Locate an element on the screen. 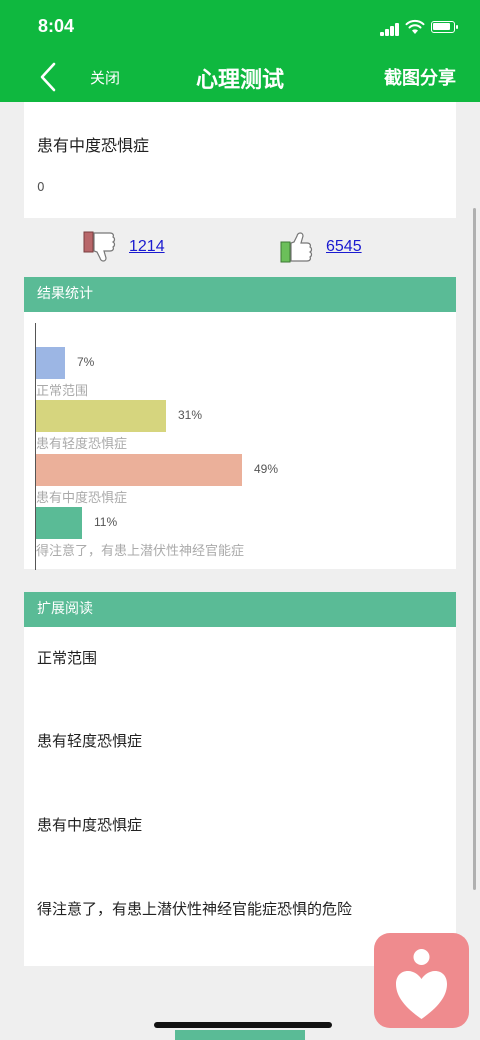  extended-item: 得注意了，有患上潜伏性神经官能症恐惧的危险 is located at coordinates (194, 908).